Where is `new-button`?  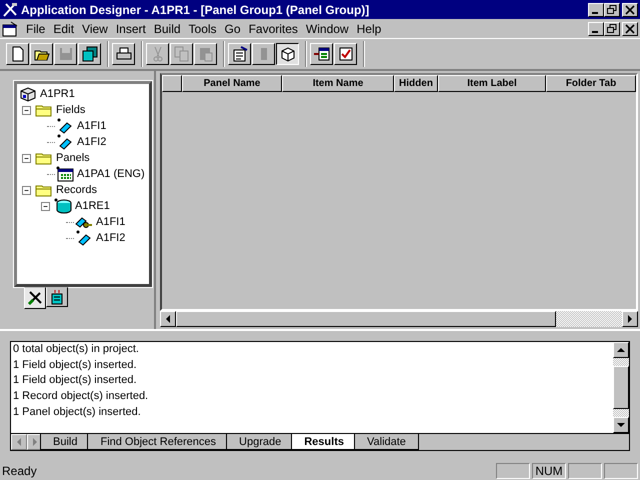 new-button is located at coordinates (17, 54).